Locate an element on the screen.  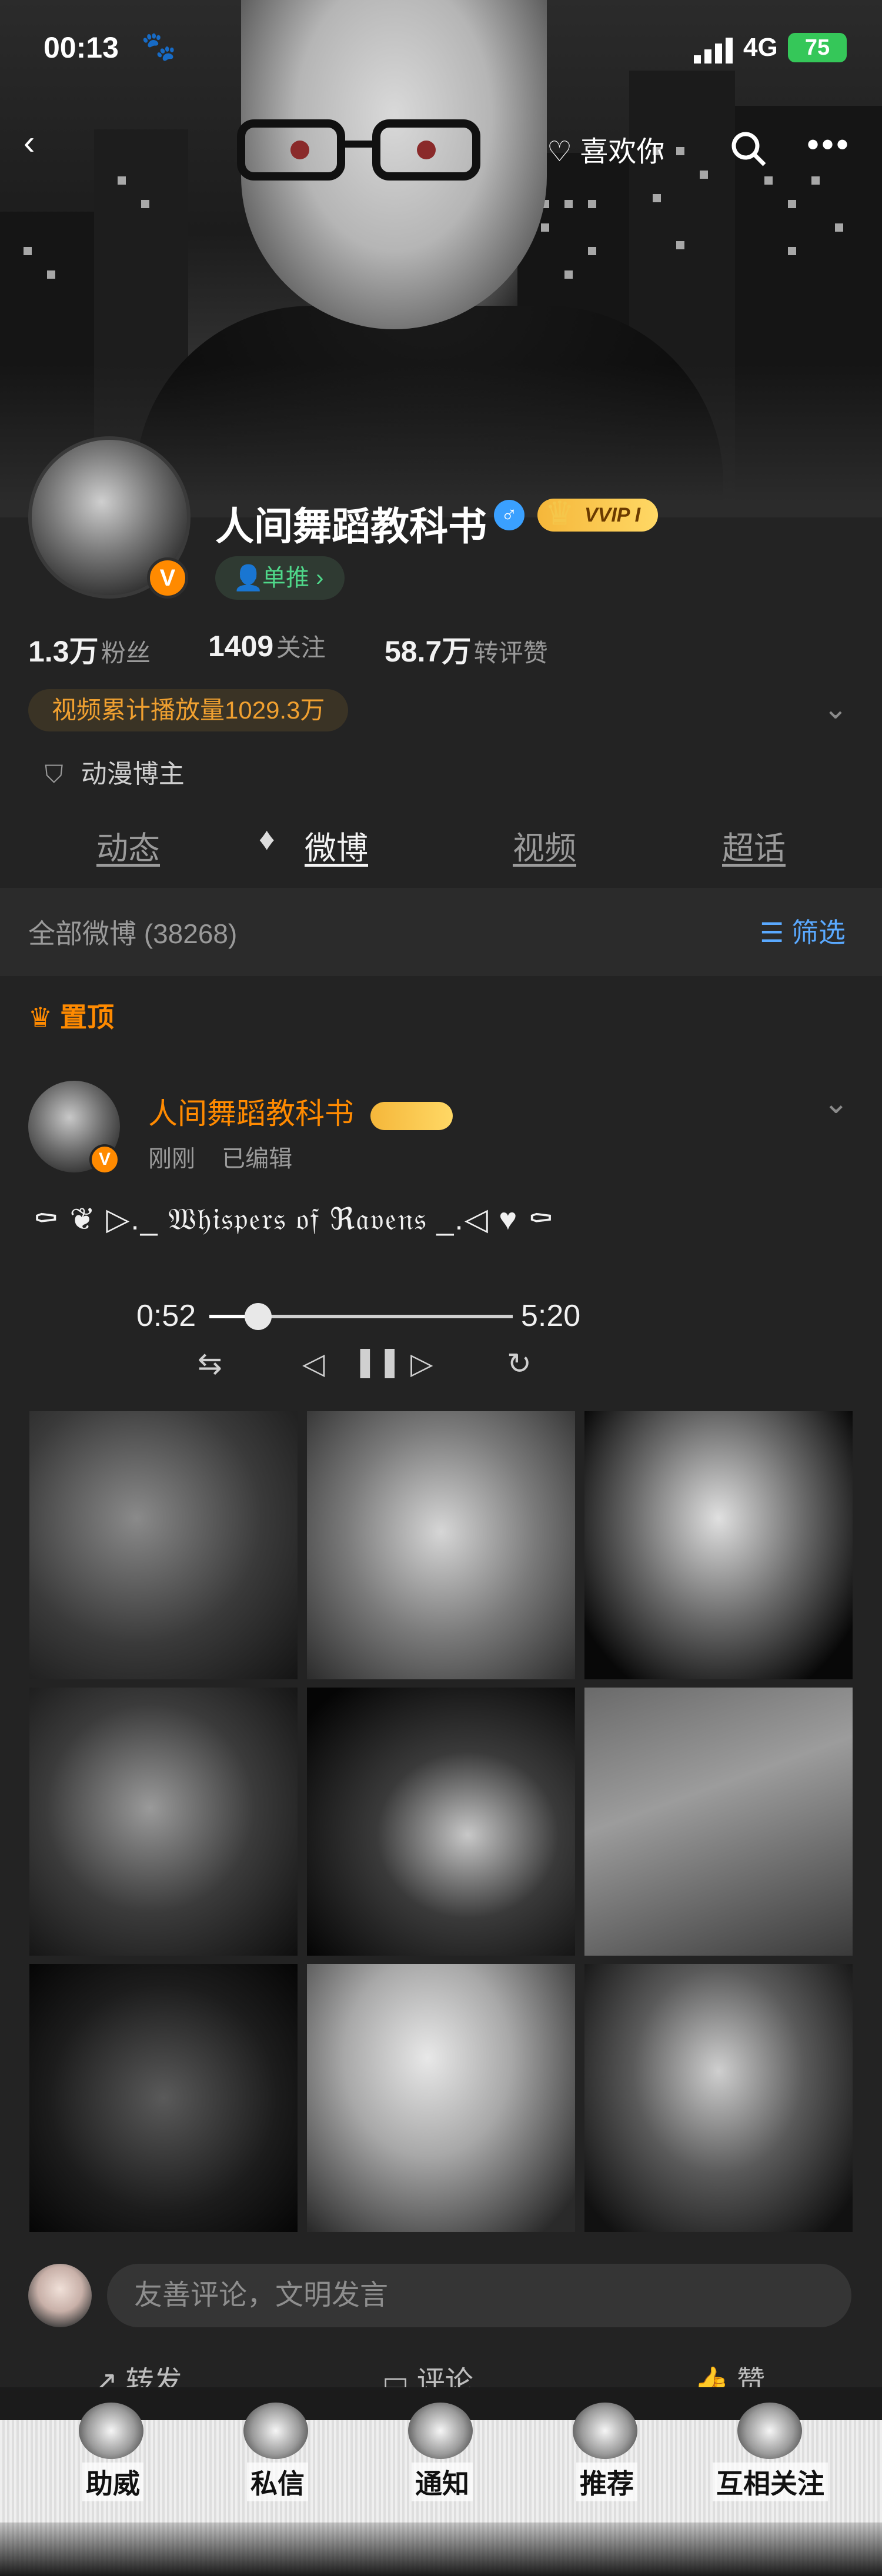
pinned-text: 置顶 is located at coordinates (87, 1017).